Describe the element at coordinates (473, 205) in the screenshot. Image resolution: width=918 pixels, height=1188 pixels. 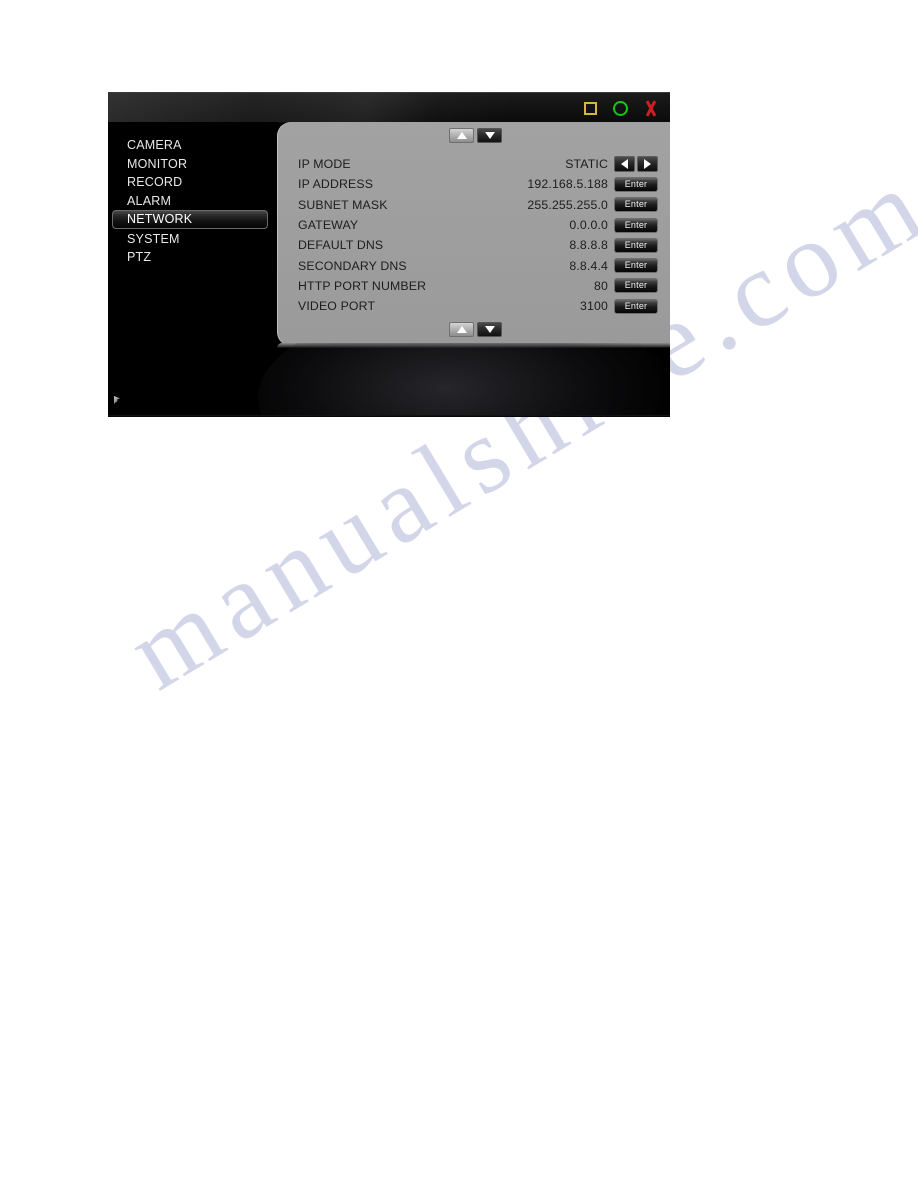
I see `setting-row: SUBNET MASK 255.255.255.0 Enter` at that location.